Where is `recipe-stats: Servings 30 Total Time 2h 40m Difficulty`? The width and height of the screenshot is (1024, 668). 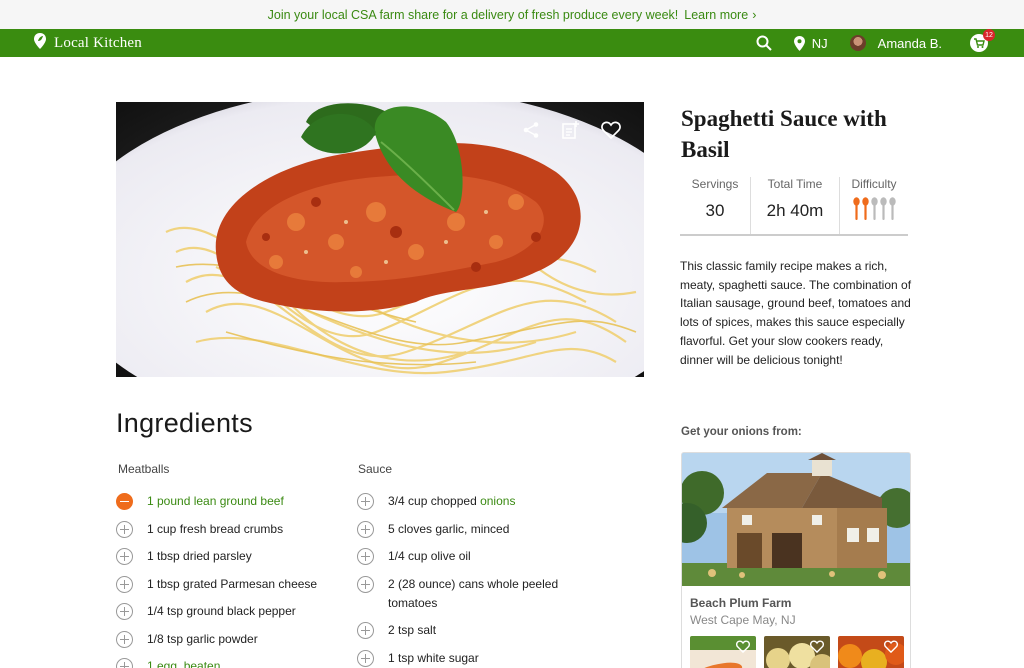
recipe-stats: Servings 30 Total Time 2h 40m Difficulty is located at coordinates (794, 206).